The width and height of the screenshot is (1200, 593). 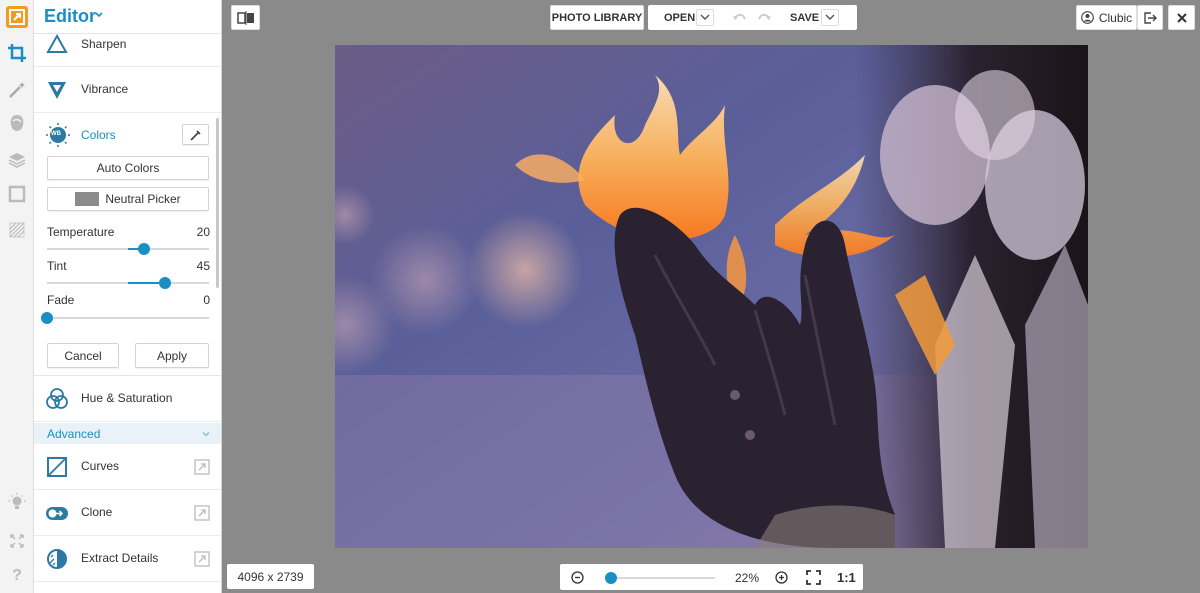 What do you see at coordinates (781, 577) in the screenshot?
I see `zoom-in-icon` at bounding box center [781, 577].